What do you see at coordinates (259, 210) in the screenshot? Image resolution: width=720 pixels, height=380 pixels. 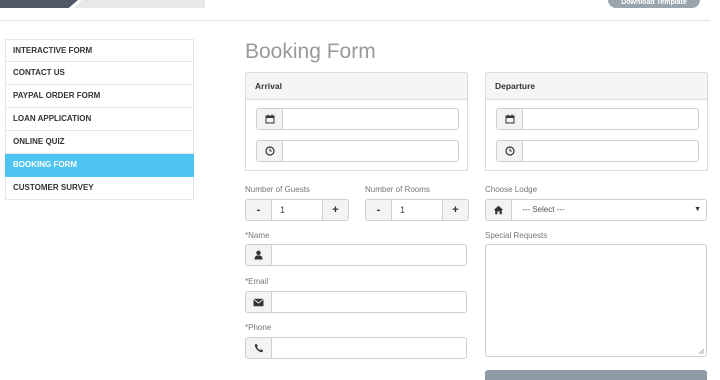 I see `guests-decrement-button: -` at bounding box center [259, 210].